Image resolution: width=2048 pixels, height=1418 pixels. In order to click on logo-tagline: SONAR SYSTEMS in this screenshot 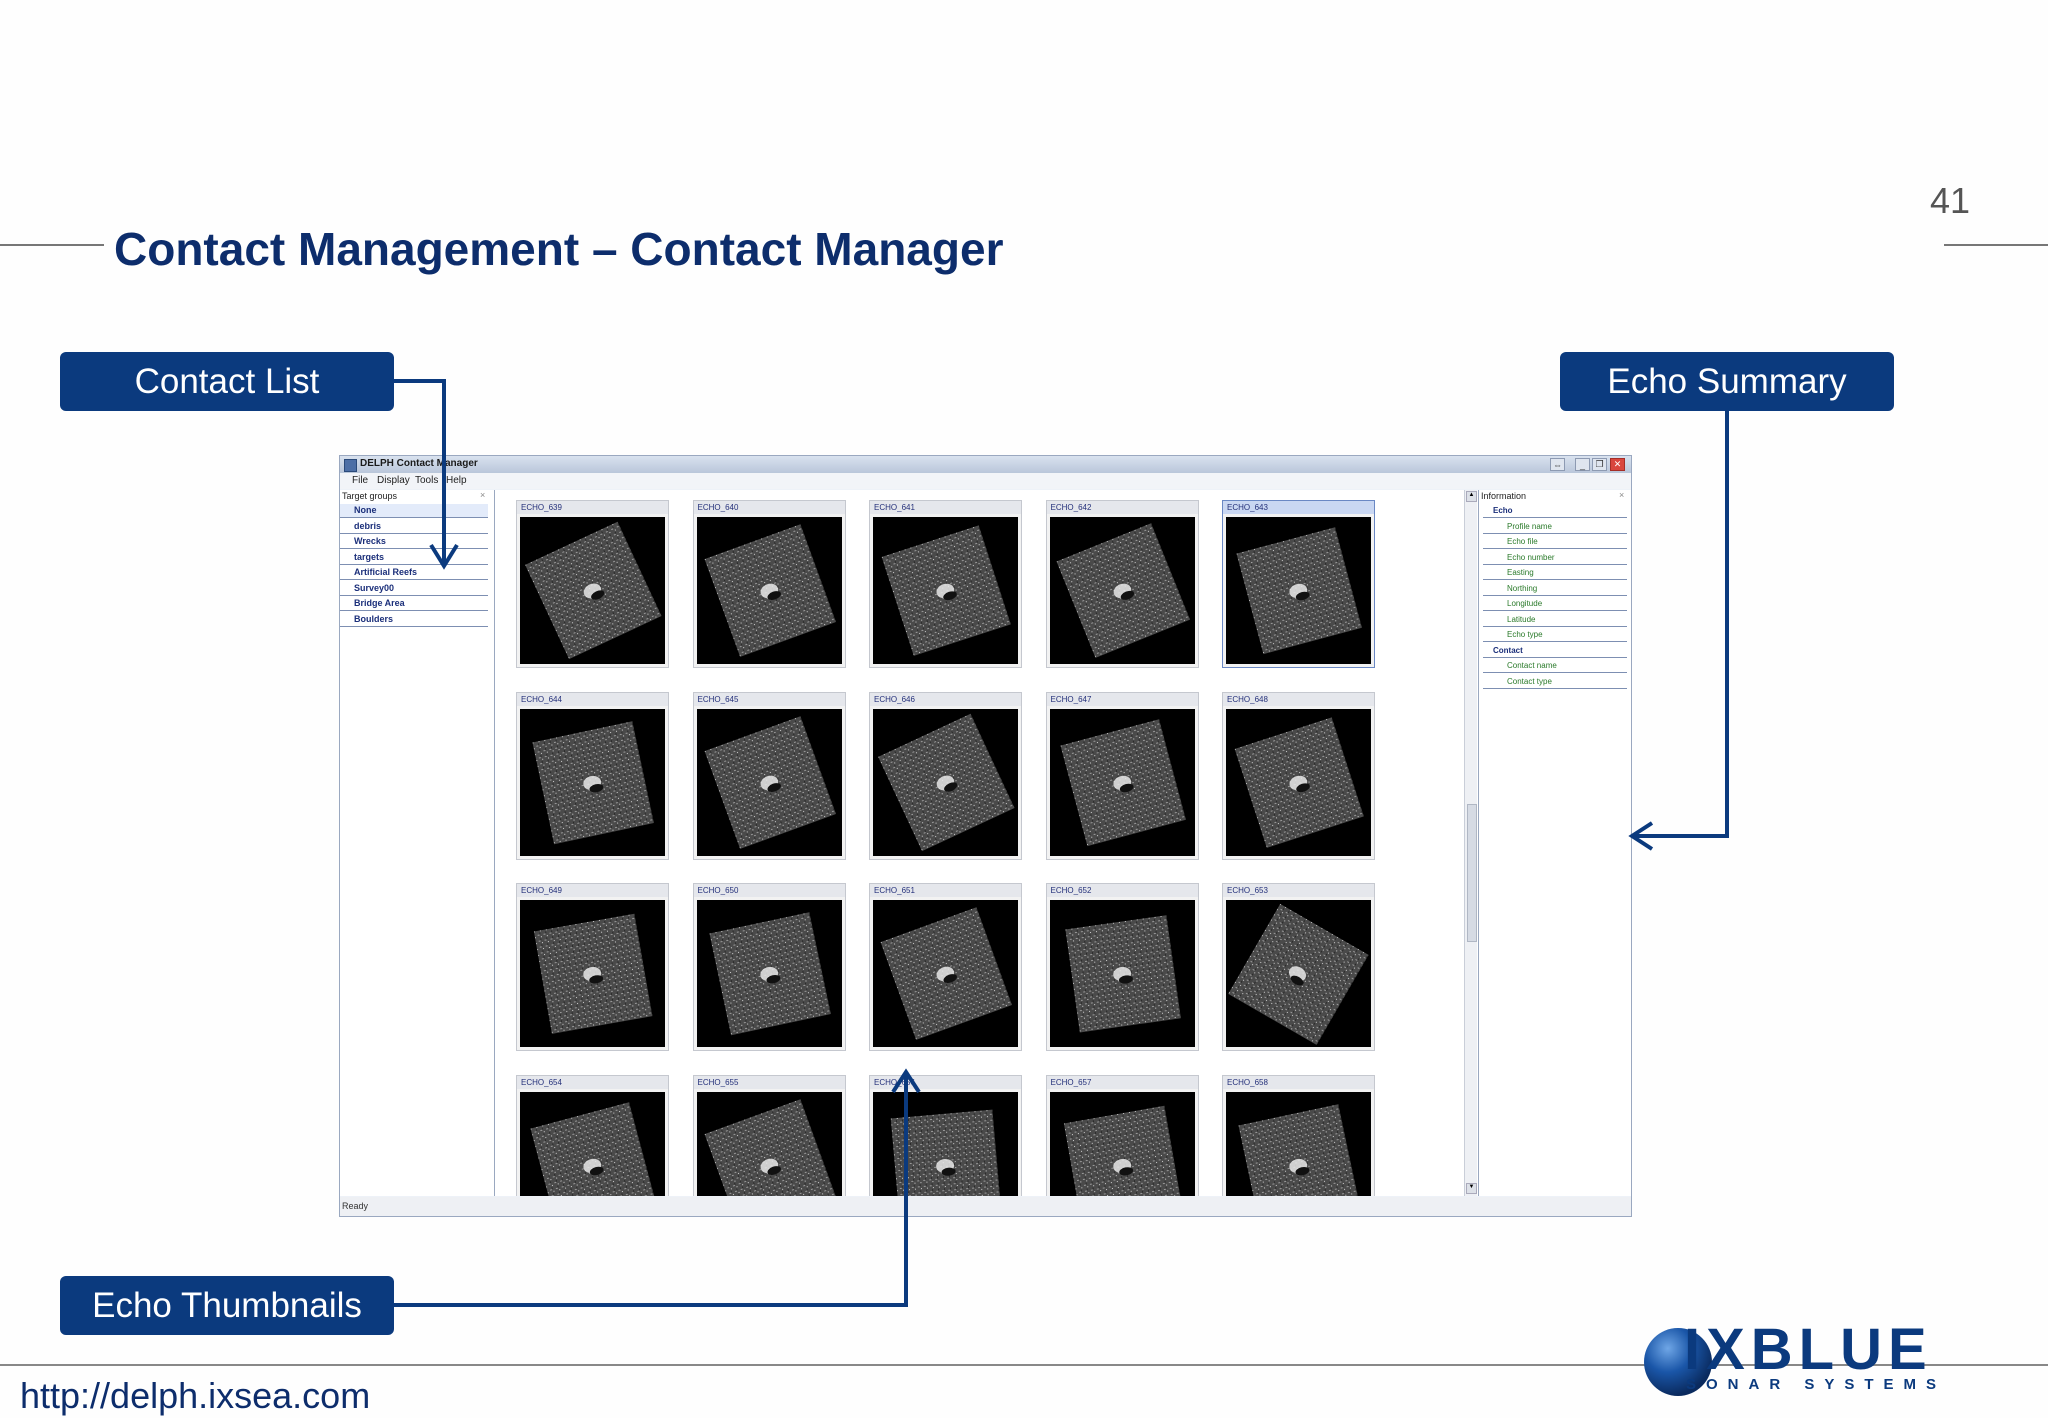, I will do `click(1816, 1384)`.